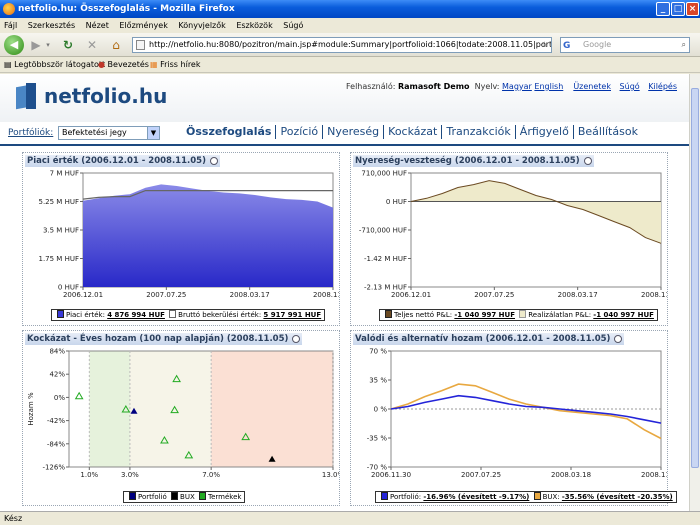 Image resolution: width=700 pixels, height=525 pixels. What do you see at coordinates (592, 86) in the screenshot?
I see `messages-link: Üzenetek` at bounding box center [592, 86].